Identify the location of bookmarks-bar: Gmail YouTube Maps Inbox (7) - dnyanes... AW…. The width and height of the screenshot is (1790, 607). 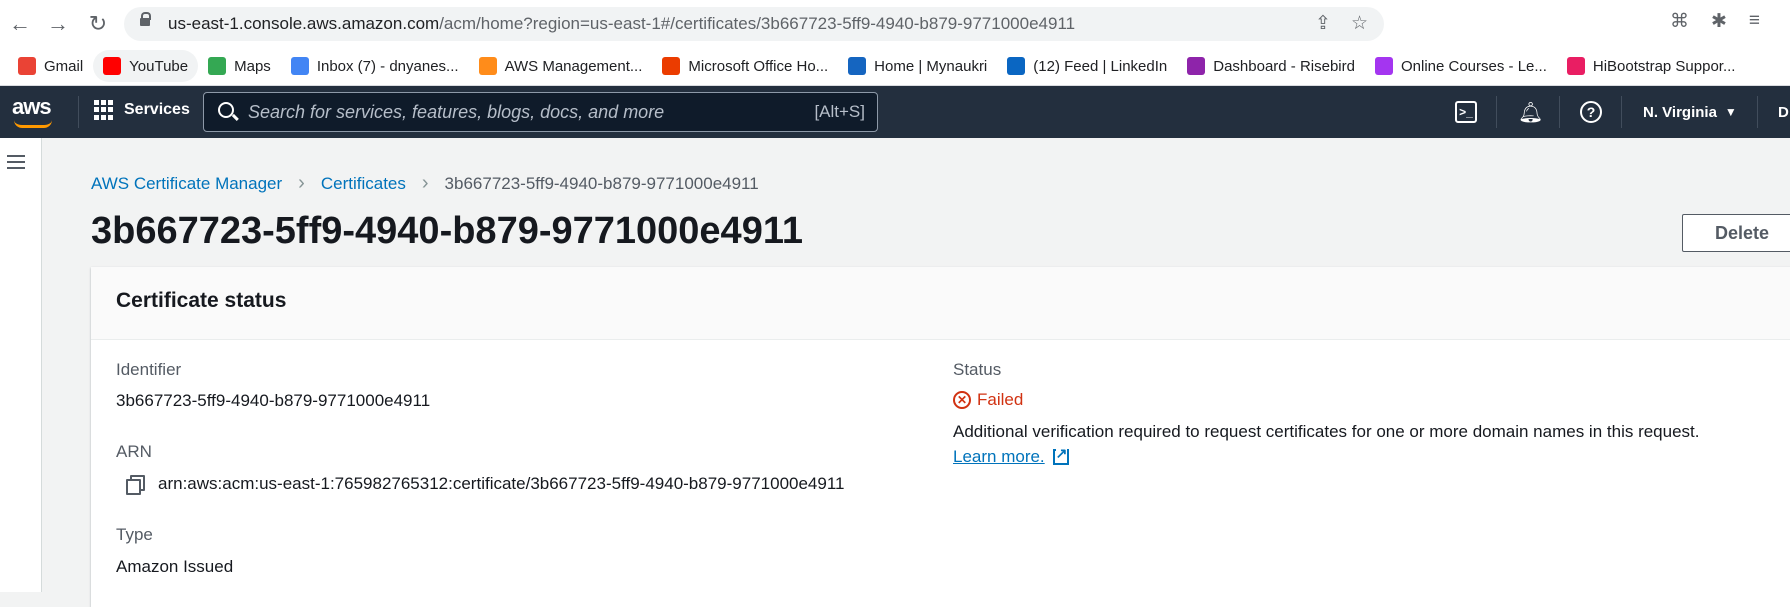
(895, 66).